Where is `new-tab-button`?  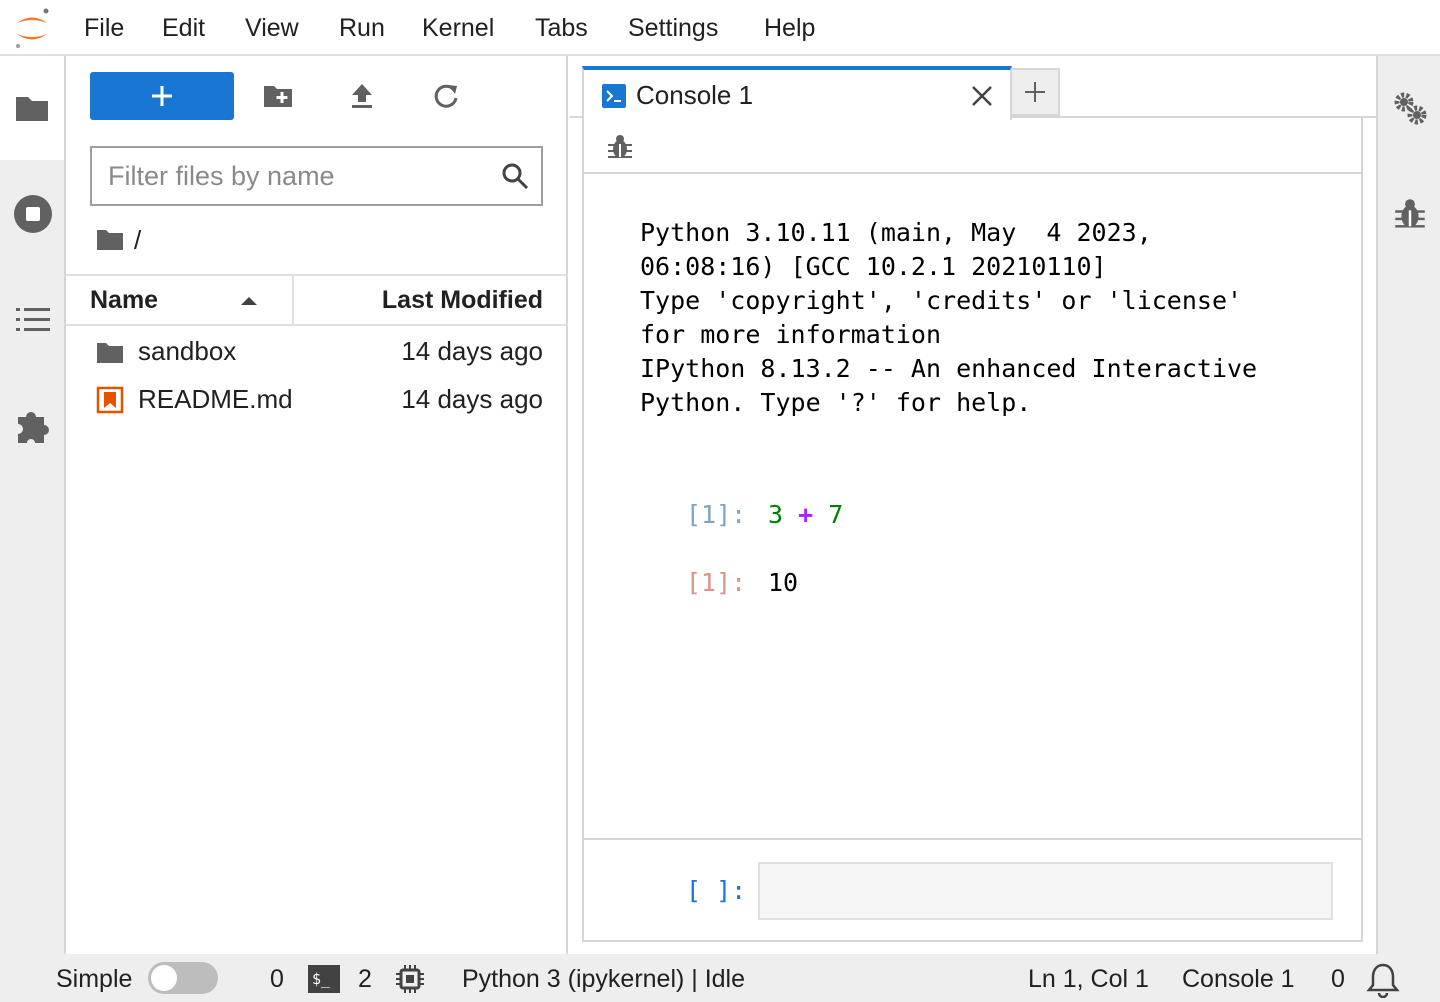
new-tab-button is located at coordinates (1036, 92).